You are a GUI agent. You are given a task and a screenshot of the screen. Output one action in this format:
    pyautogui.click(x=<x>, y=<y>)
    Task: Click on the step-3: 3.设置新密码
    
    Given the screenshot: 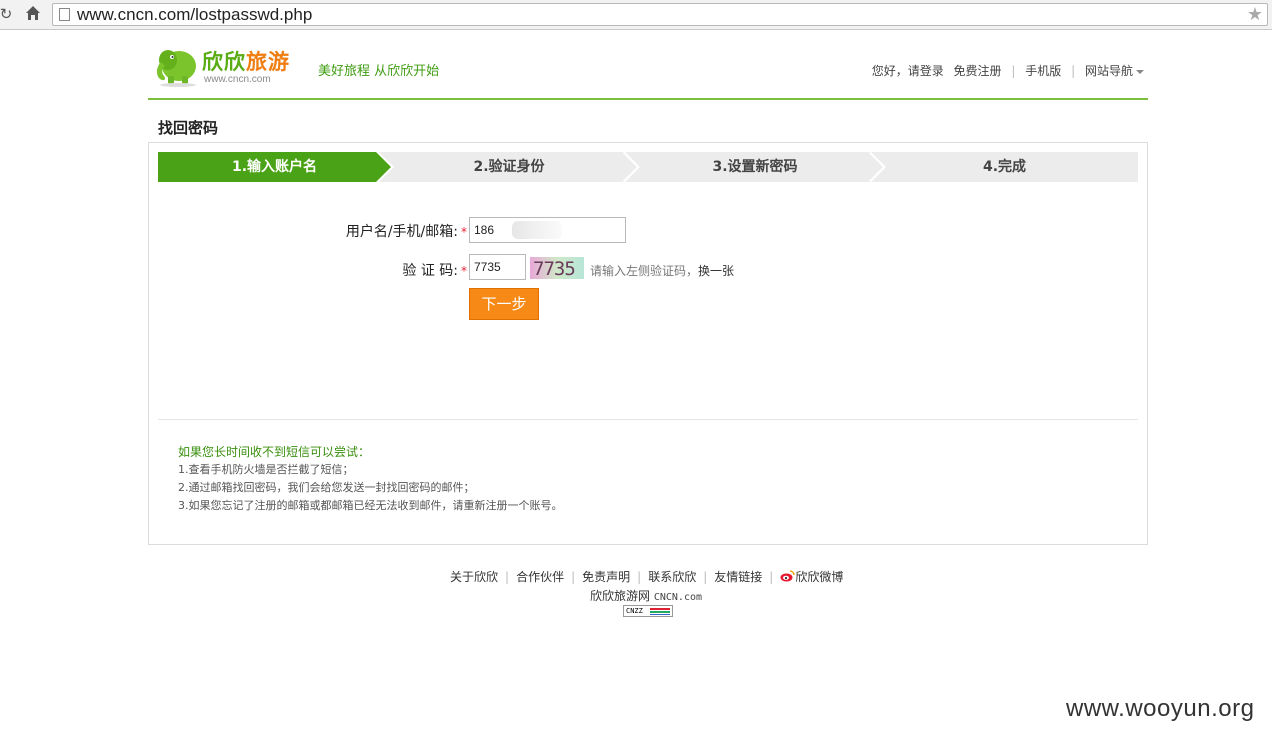 What is the action you would take?
    pyautogui.click(x=755, y=167)
    